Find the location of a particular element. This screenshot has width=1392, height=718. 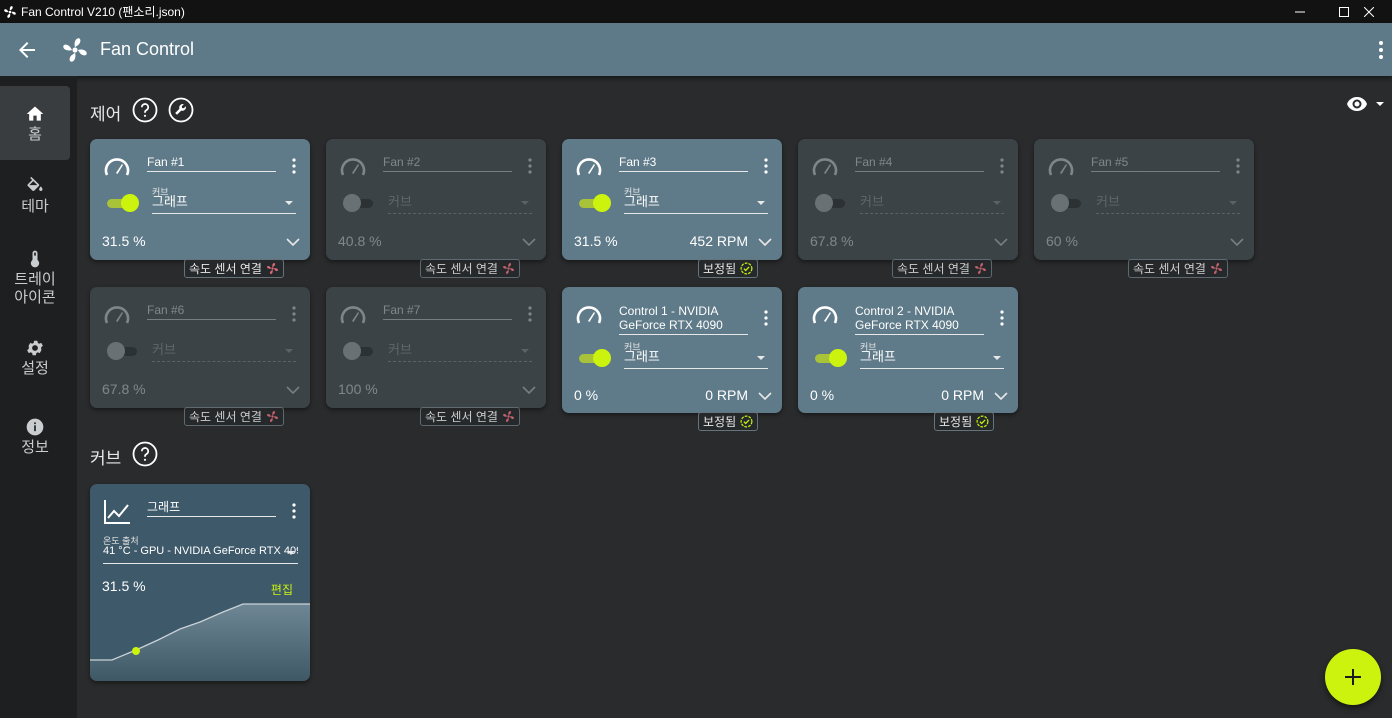

paint-bucket-icon is located at coordinates (35, 183).